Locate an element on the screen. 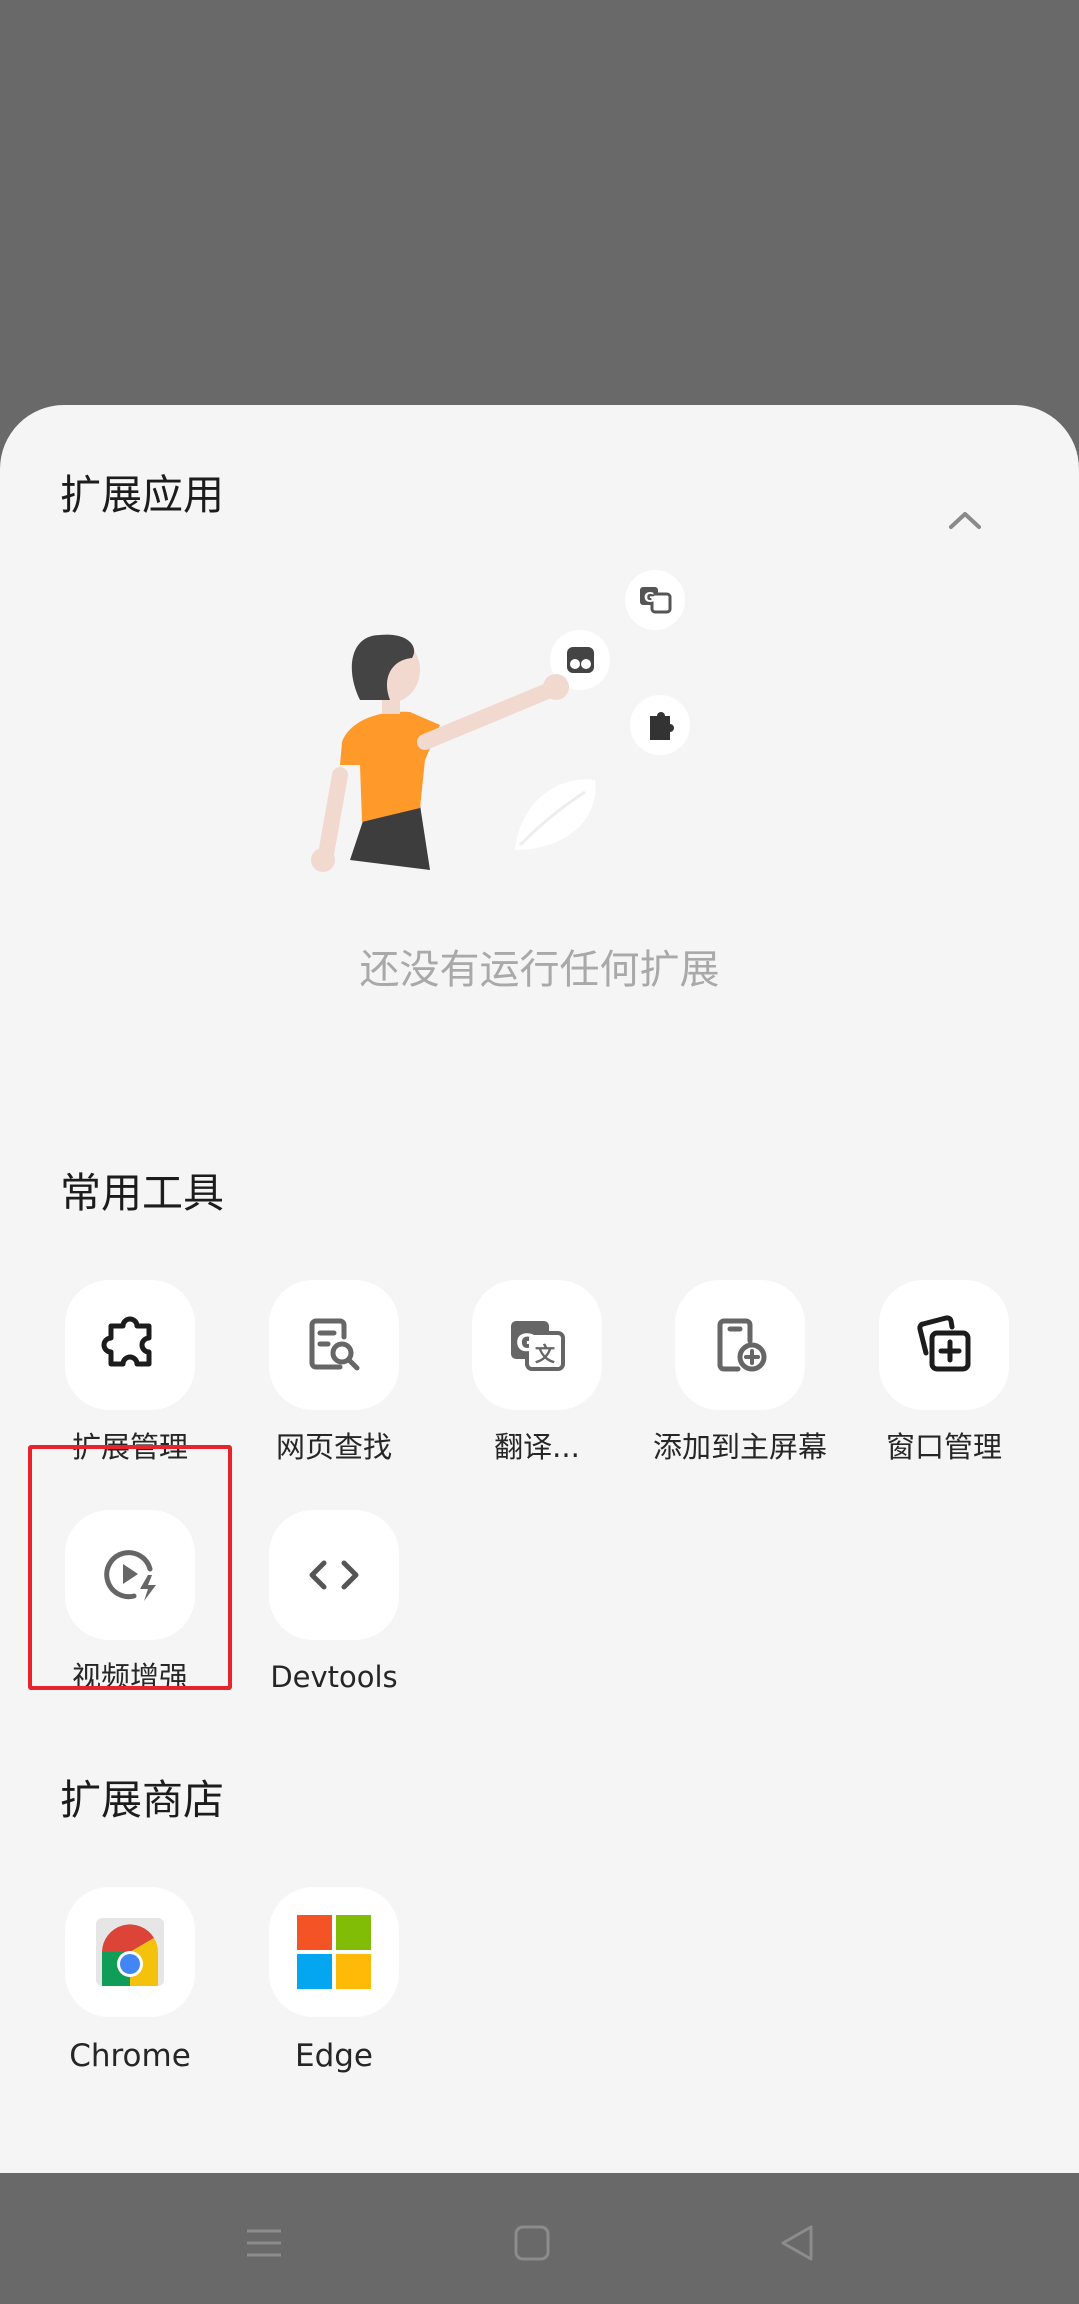 Image resolution: width=1079 pixels, height=2304 pixels. store-label: Edge is located at coordinates (333, 2056).